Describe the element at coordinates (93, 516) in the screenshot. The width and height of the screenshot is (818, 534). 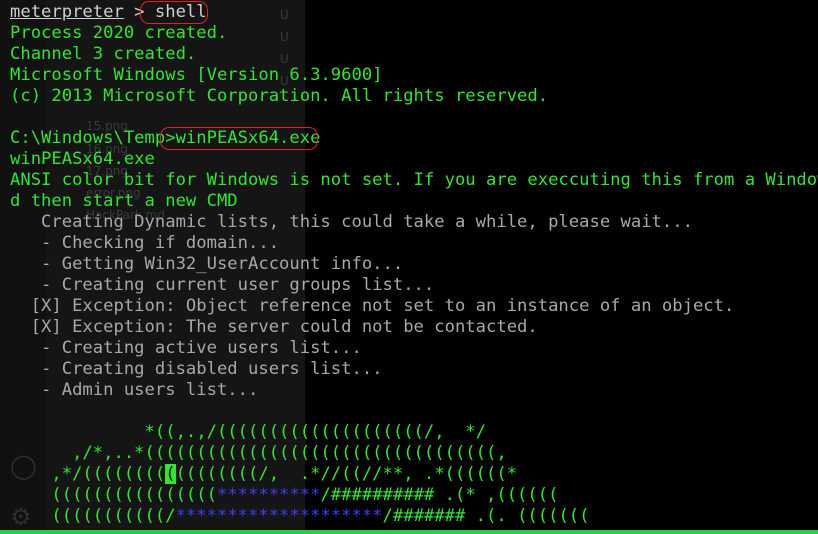
I see `ascii-art-segment: (((((((((((/` at that location.